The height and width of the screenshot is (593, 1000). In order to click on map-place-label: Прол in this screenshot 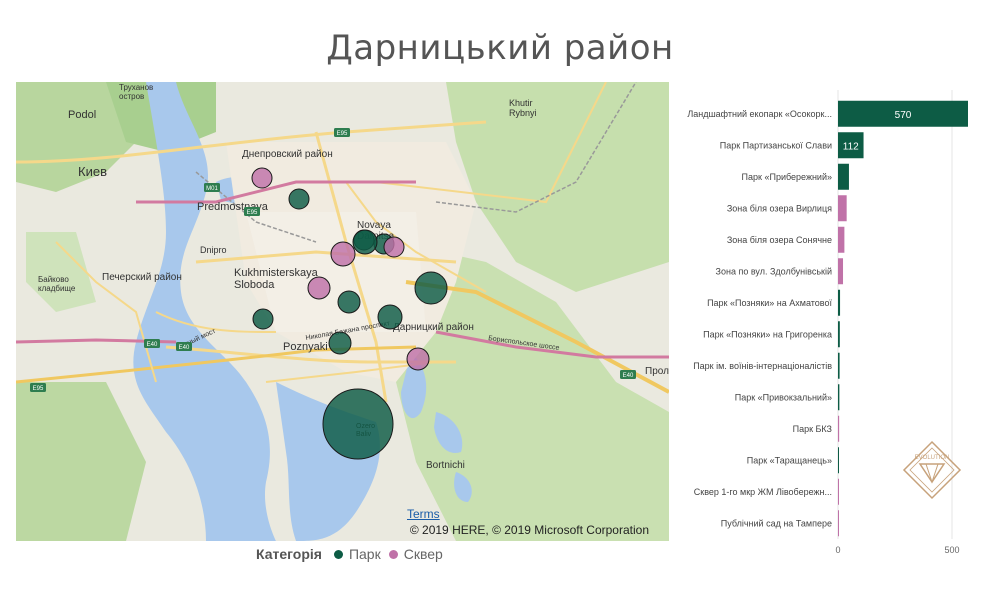, I will do `click(657, 371)`.